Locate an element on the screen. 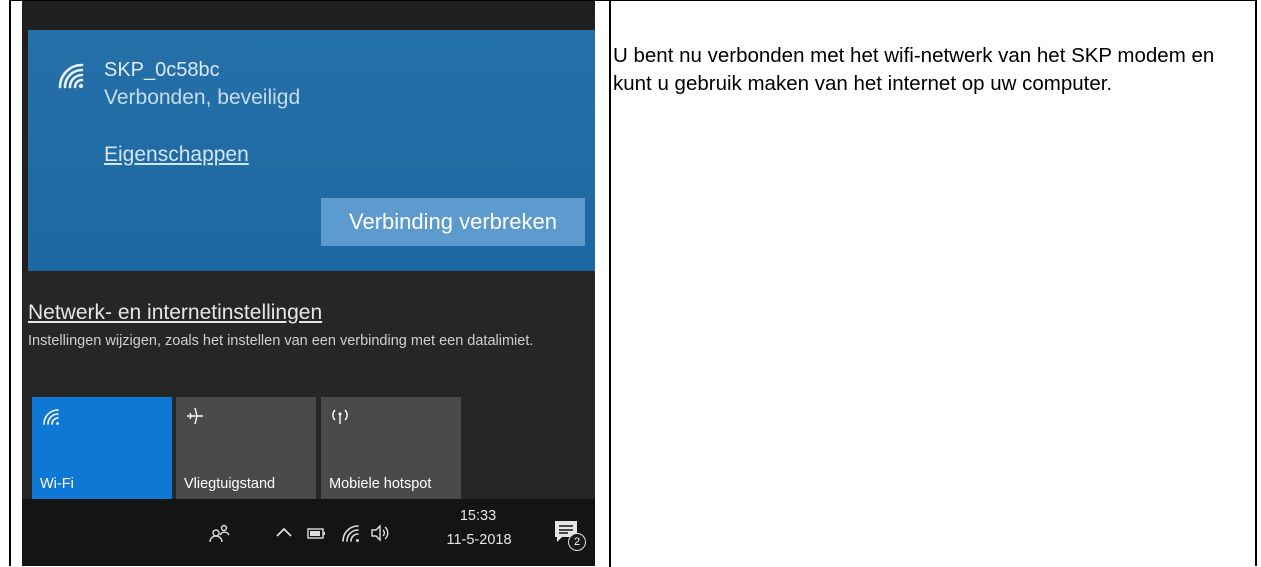 The image size is (1261, 567). wifi-tile-label: Wi-Fi is located at coordinates (57, 484).